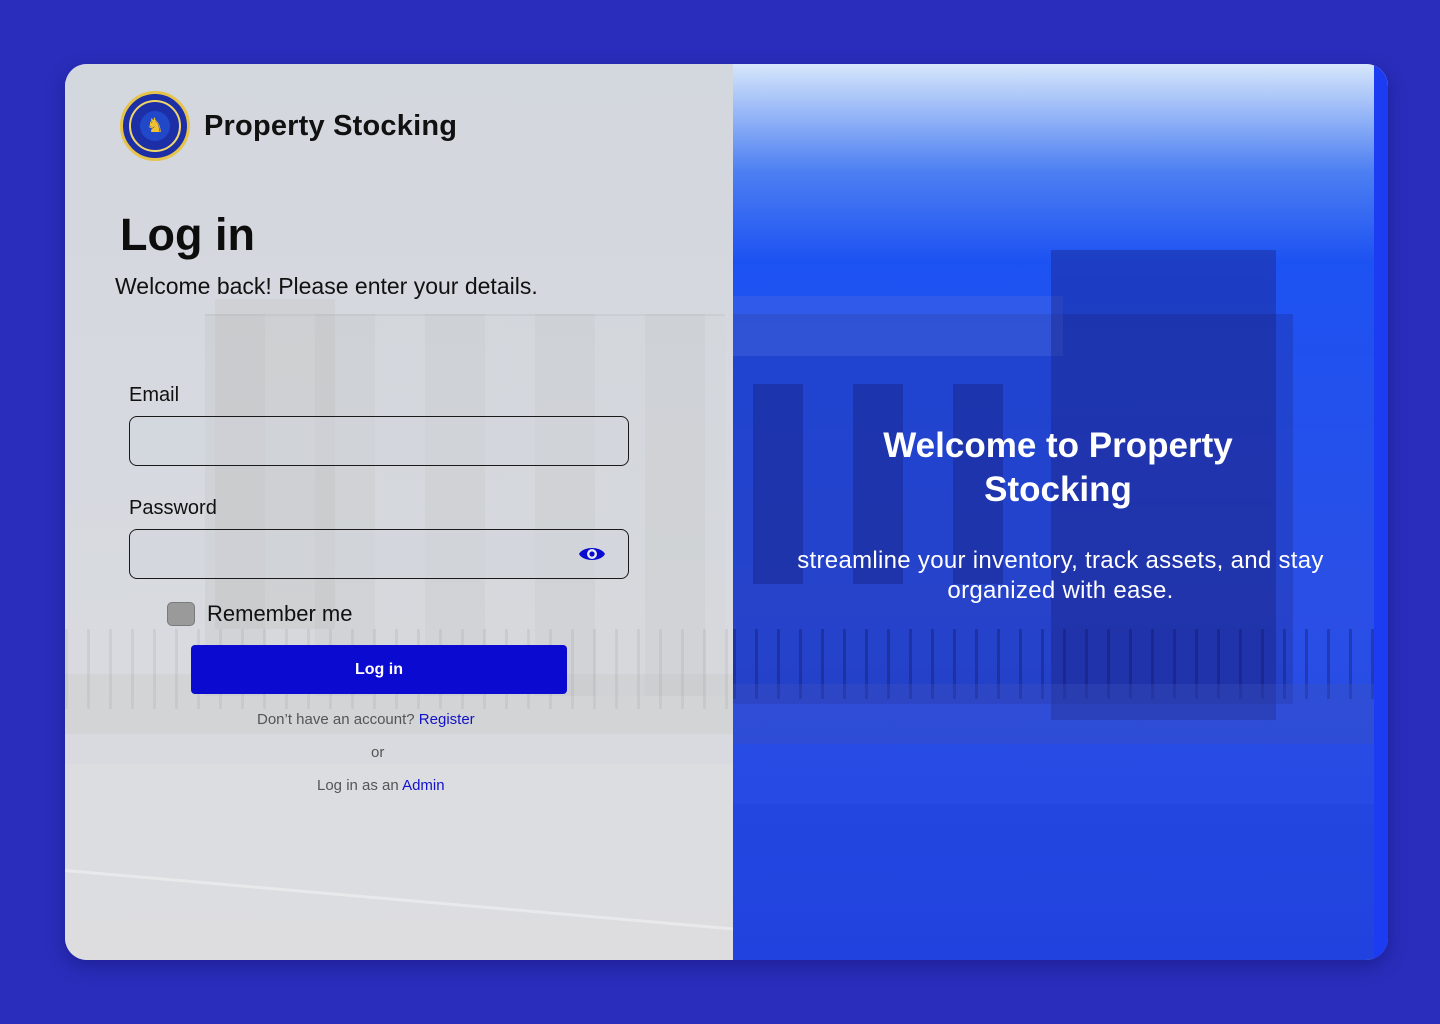  Describe the element at coordinates (1060, 882) in the screenshot. I see `campus-photo` at that location.